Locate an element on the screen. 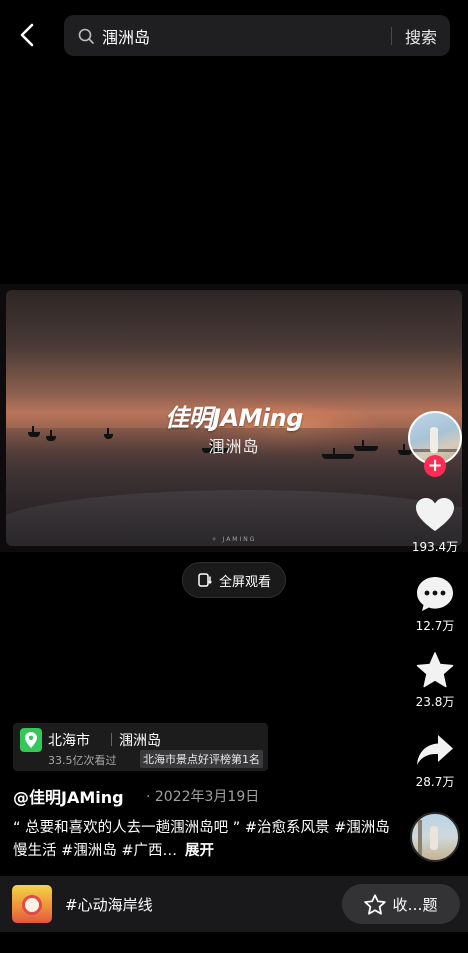  favorite-button: 23.8万 is located at coordinates (435, 680).